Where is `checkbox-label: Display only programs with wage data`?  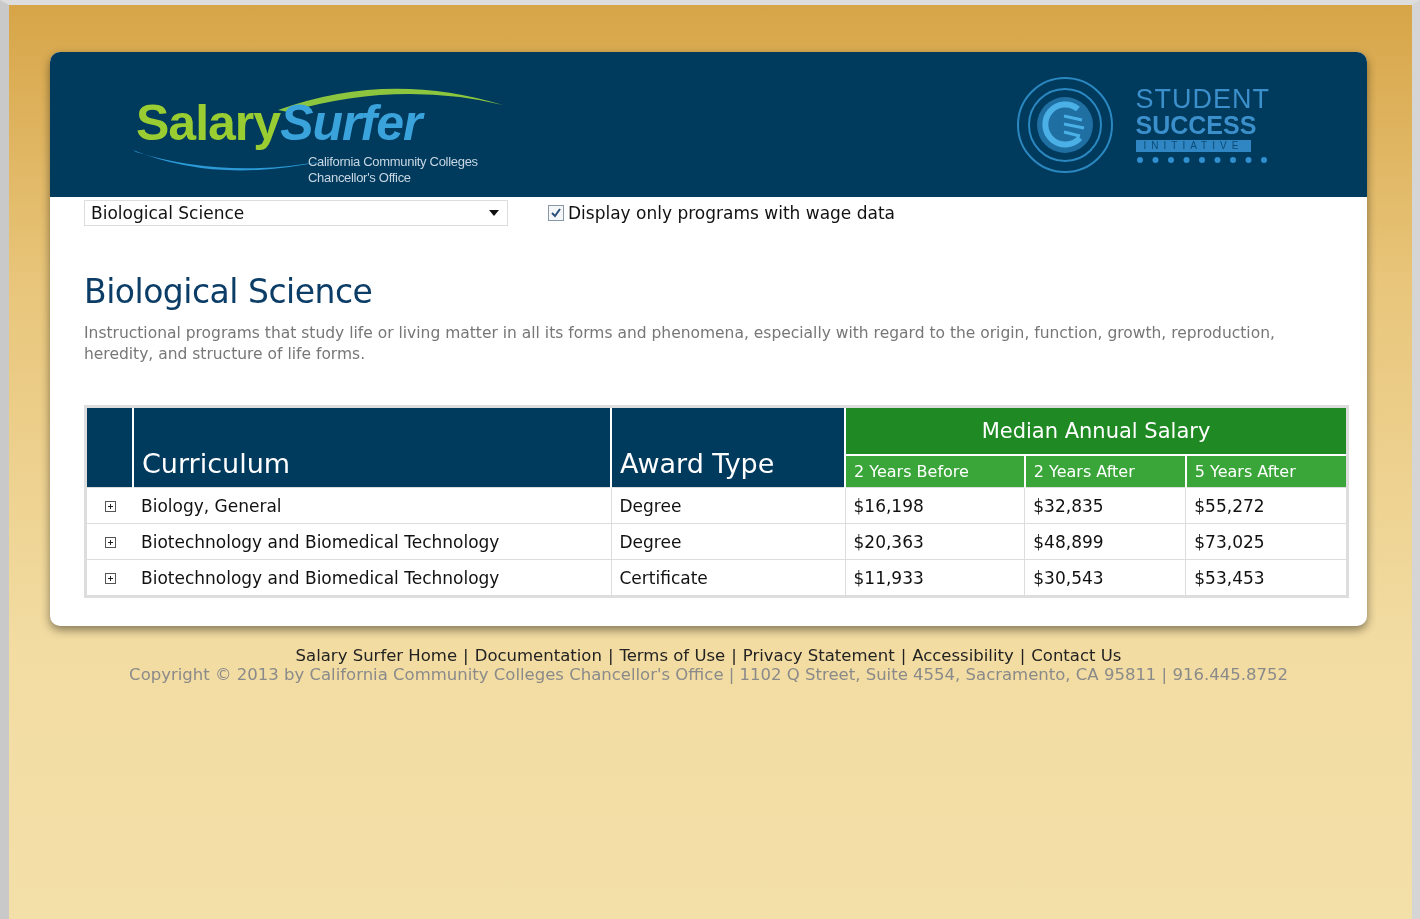 checkbox-label: Display only programs with wage data is located at coordinates (731, 213).